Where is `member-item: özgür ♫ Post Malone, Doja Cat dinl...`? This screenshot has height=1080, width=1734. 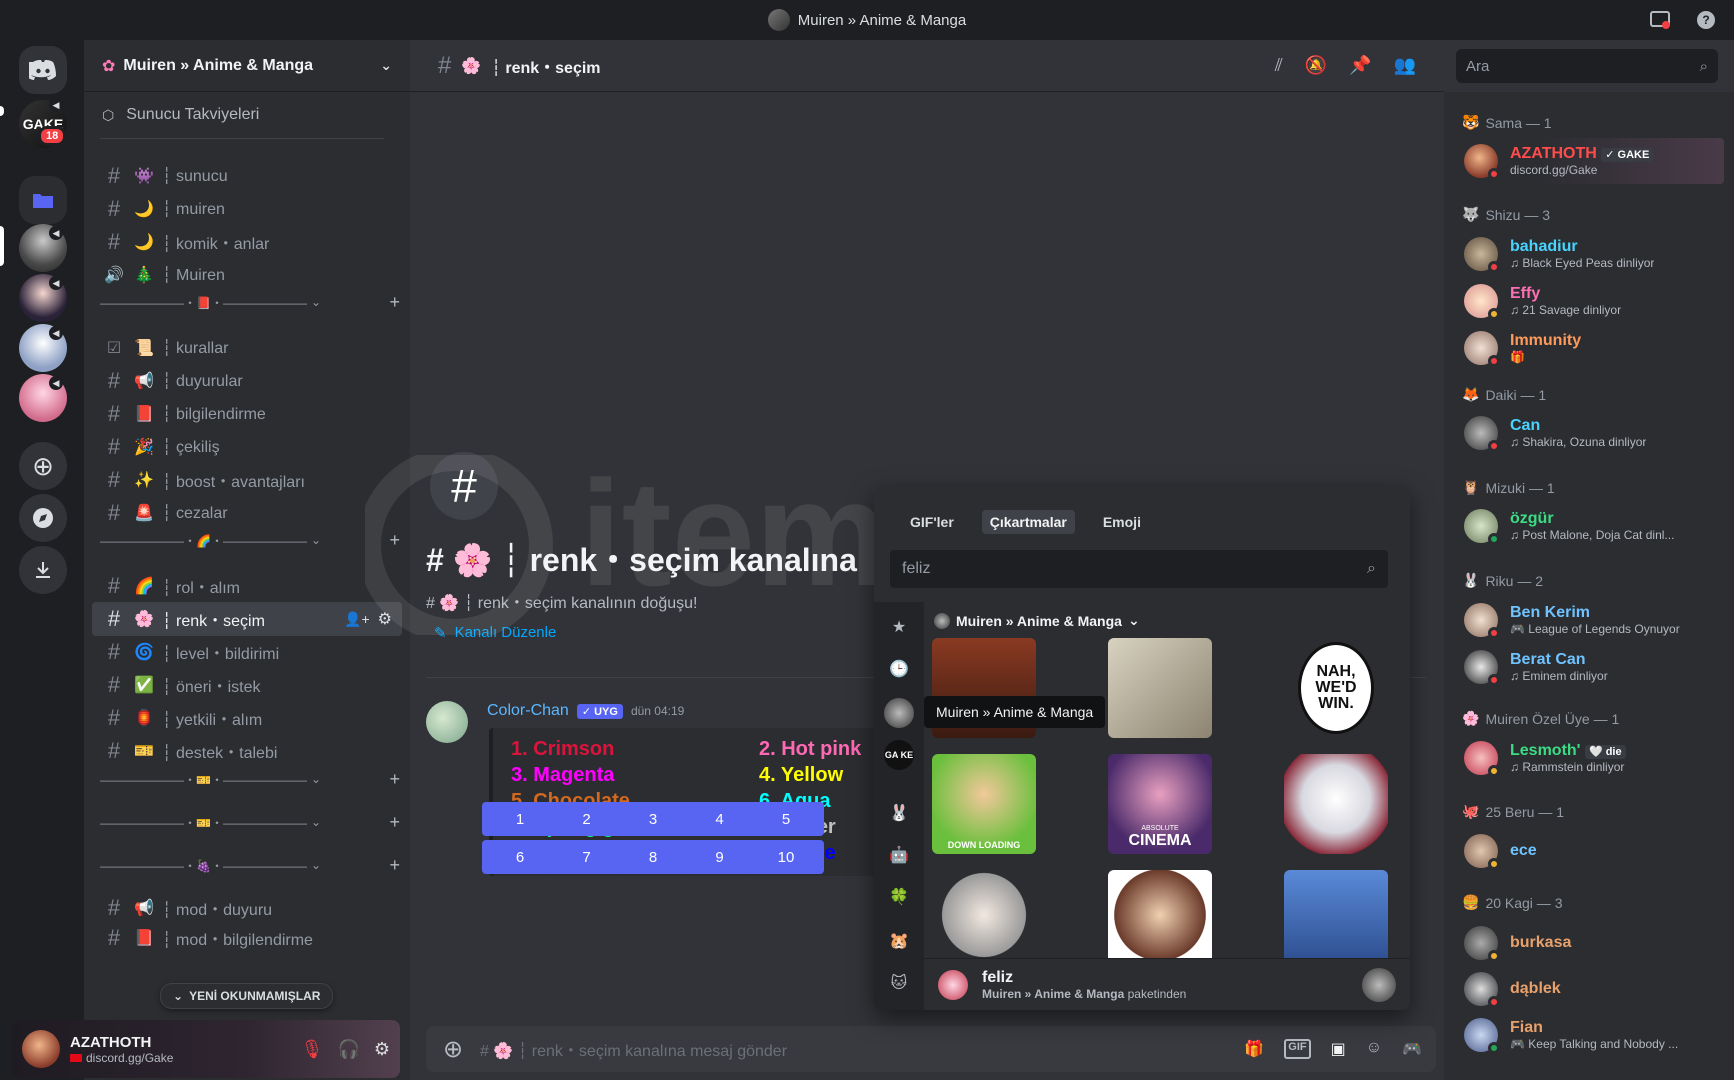
member-item: özgür ♫ Post Malone, Doja Cat dinl... is located at coordinates (1591, 526).